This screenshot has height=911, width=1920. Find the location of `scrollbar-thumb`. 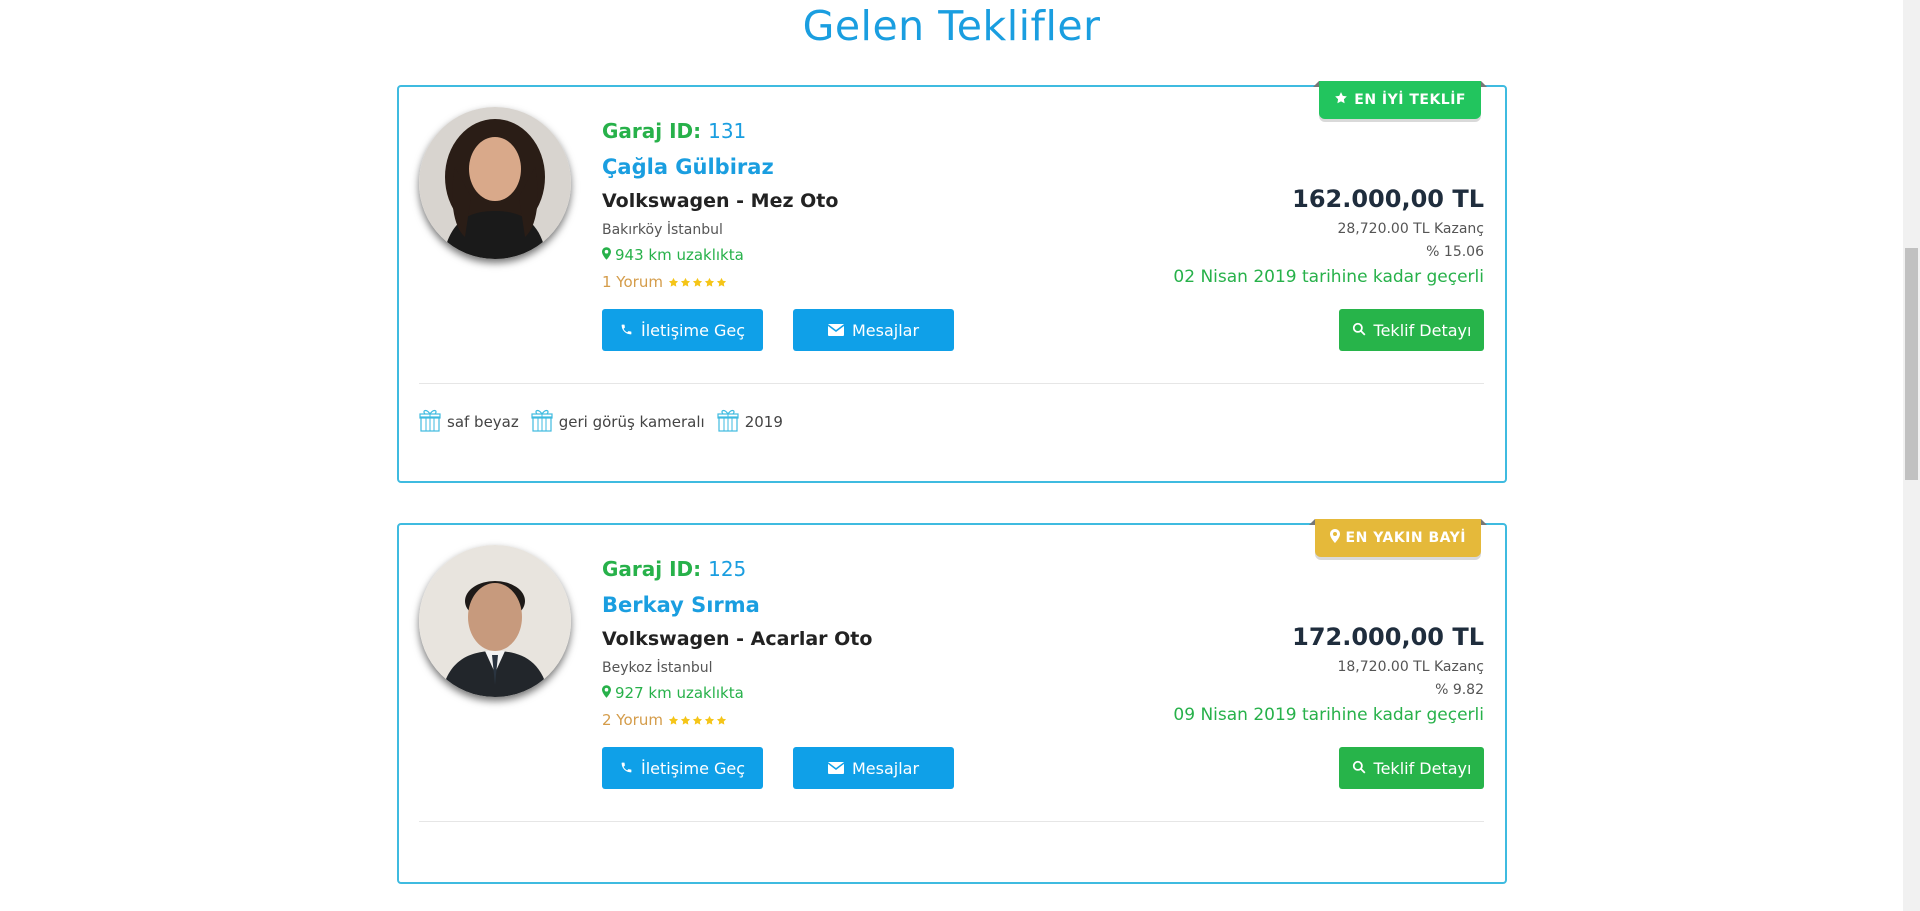

scrollbar-thumb is located at coordinates (1911, 364).